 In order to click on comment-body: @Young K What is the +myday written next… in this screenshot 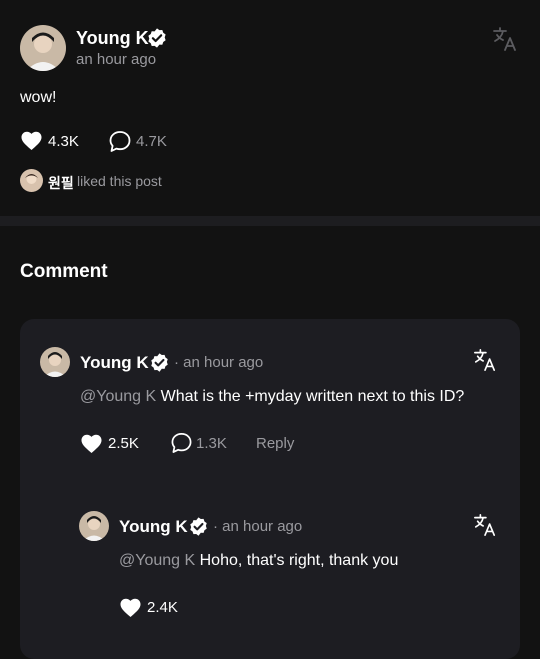, I will do `click(272, 397)`.